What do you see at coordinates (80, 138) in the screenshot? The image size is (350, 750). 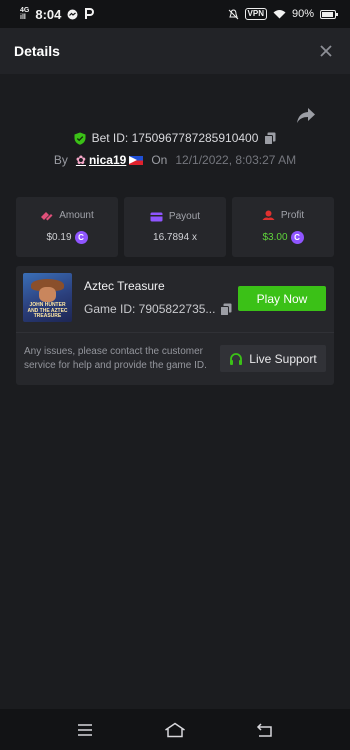 I see `verified-shield-icon` at bounding box center [80, 138].